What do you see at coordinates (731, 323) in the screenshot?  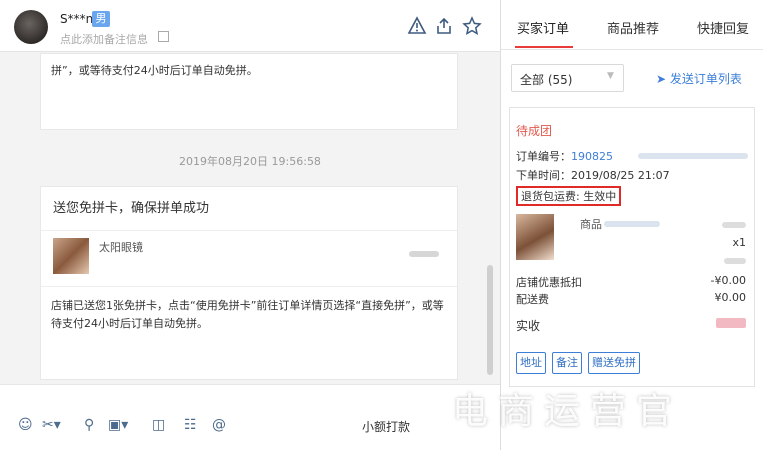 I see `blurred-paid-amount` at bounding box center [731, 323].